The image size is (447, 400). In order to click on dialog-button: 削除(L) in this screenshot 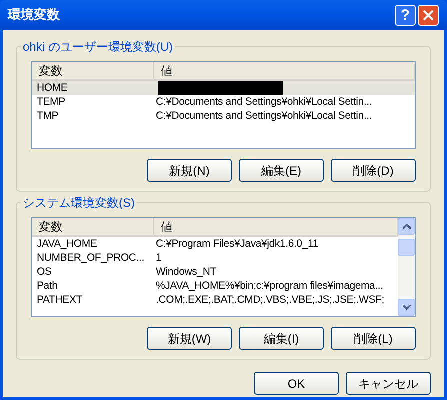, I will do `click(373, 338)`.